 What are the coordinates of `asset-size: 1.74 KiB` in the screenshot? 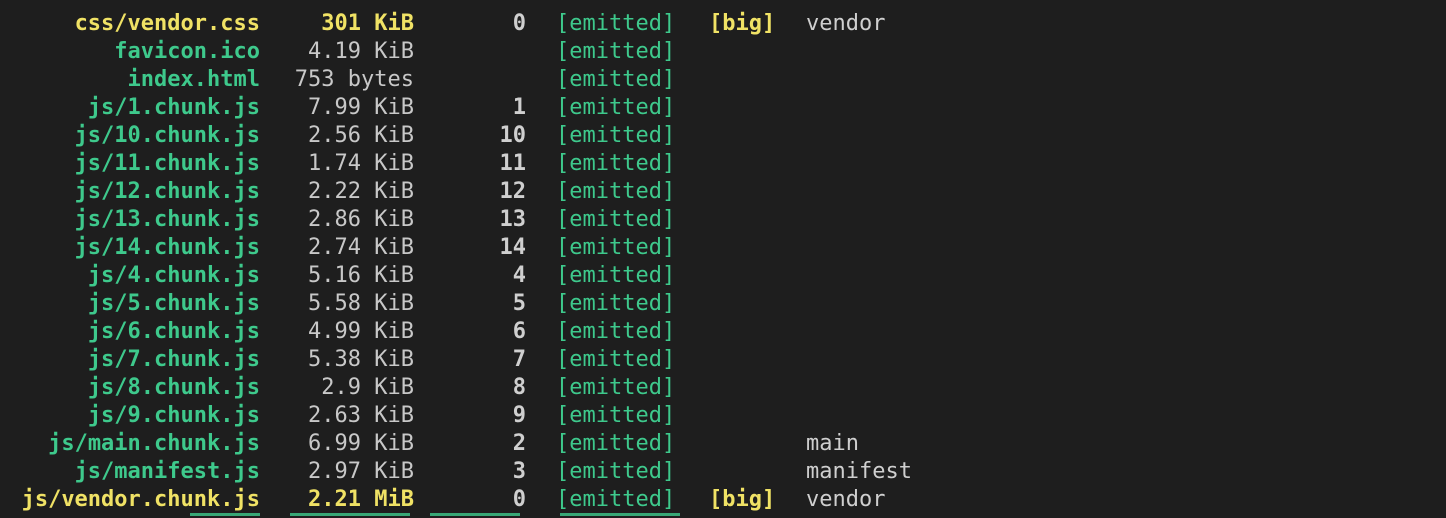 It's located at (361, 163).